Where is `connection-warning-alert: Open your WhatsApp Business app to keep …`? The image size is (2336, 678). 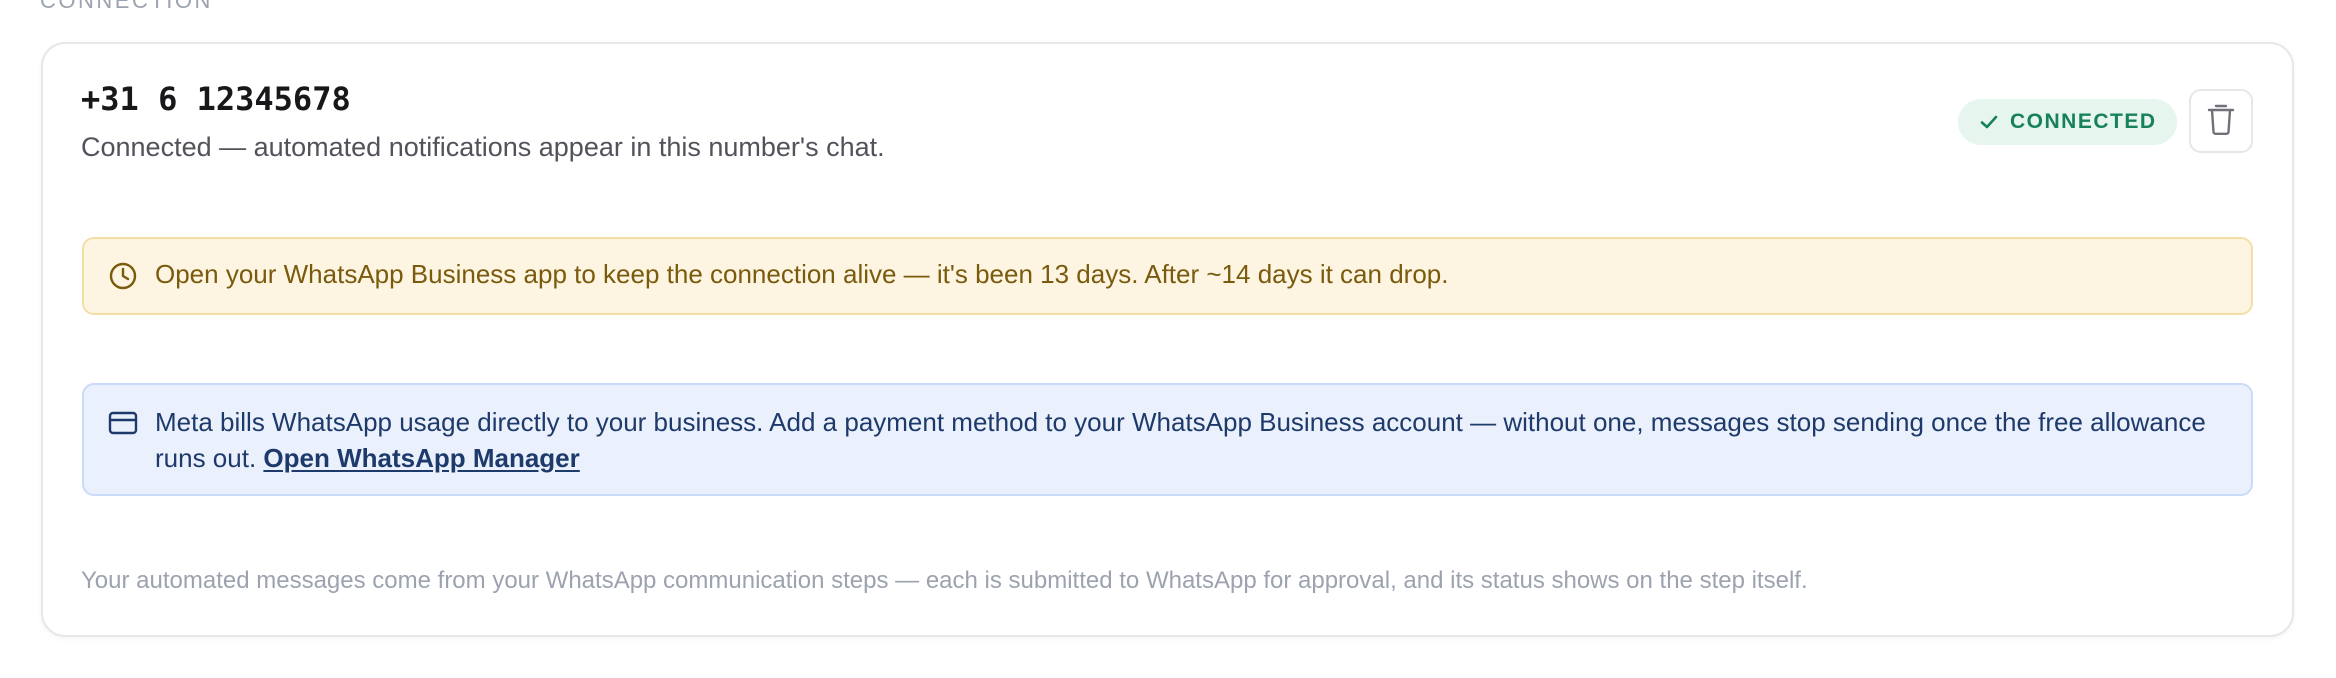
connection-warning-alert: Open your WhatsApp Business app to keep … is located at coordinates (1167, 276).